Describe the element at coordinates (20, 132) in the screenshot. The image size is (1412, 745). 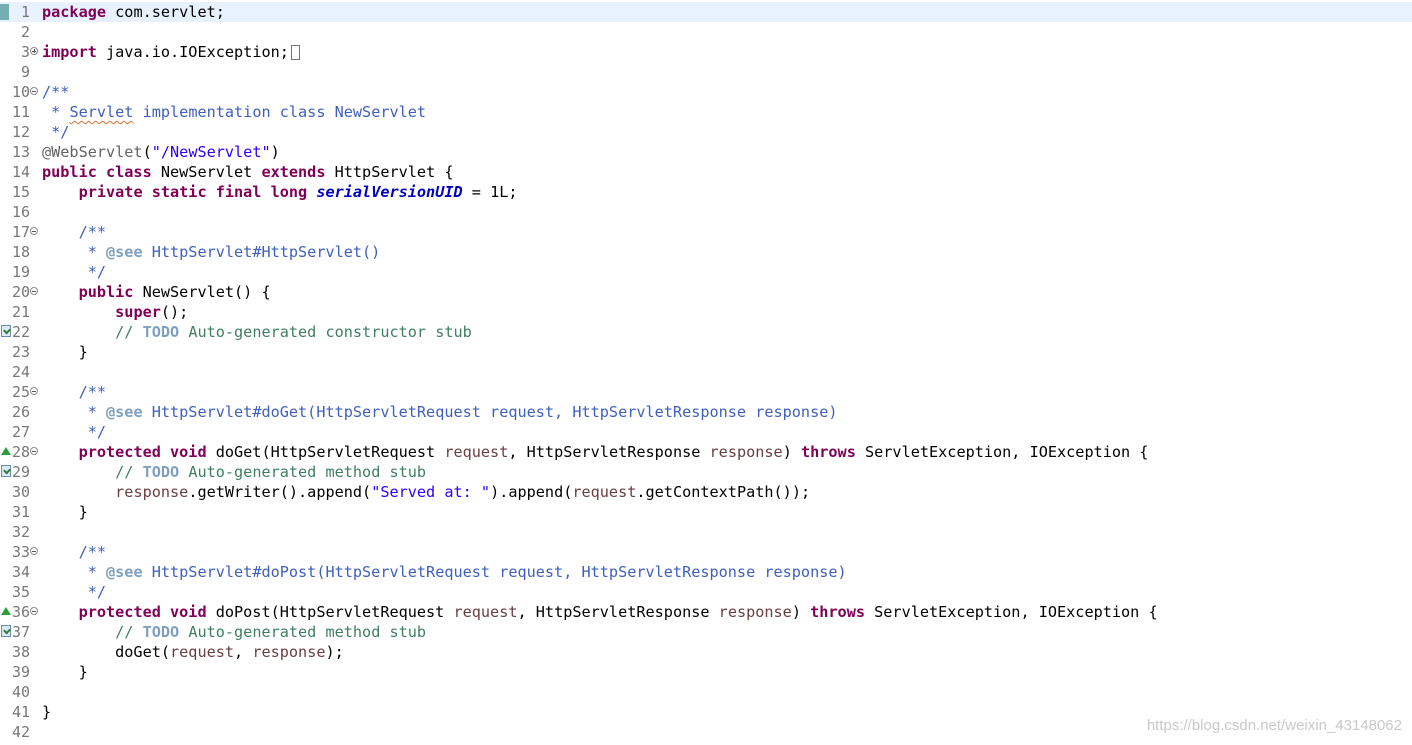
I see `line-number: 12` at that location.